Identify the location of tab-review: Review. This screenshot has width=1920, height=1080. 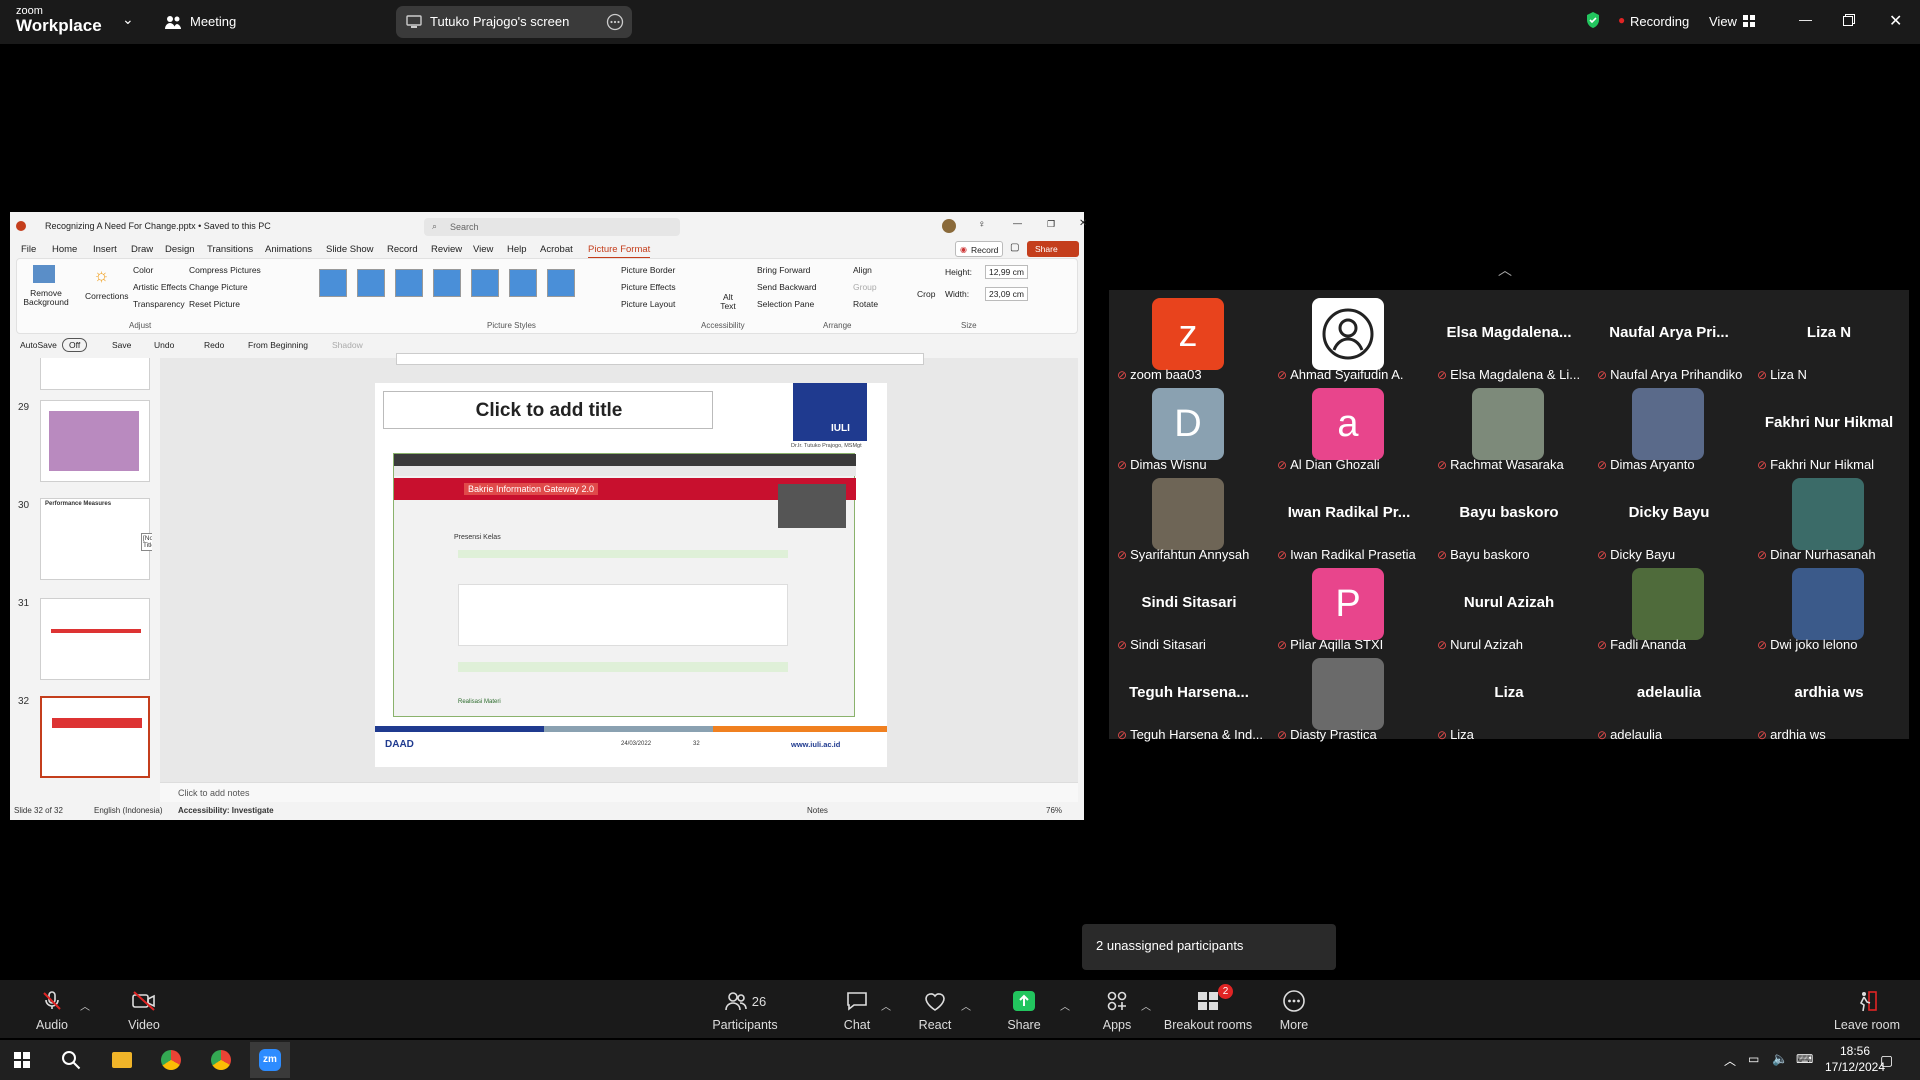
(446, 249).